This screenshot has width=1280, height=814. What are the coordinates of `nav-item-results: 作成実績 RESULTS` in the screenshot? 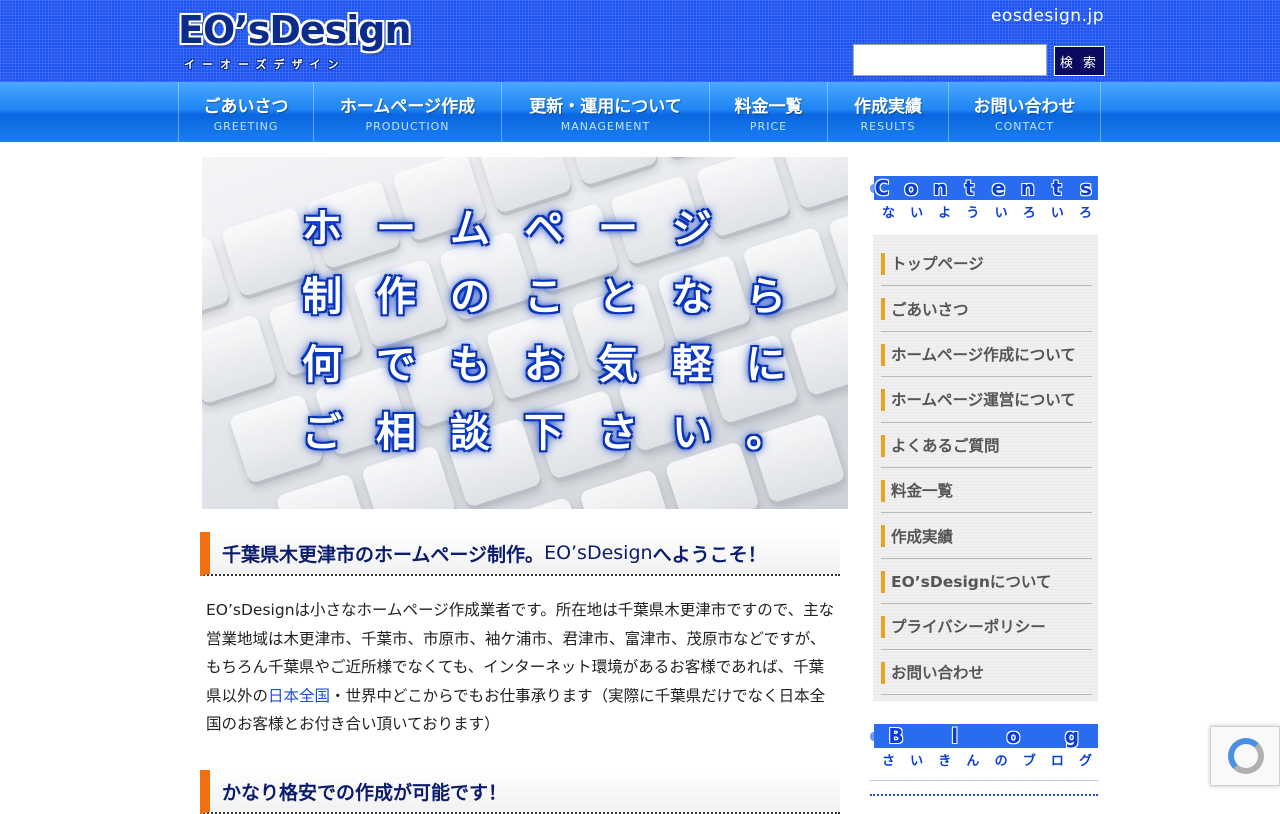 It's located at (888, 112).